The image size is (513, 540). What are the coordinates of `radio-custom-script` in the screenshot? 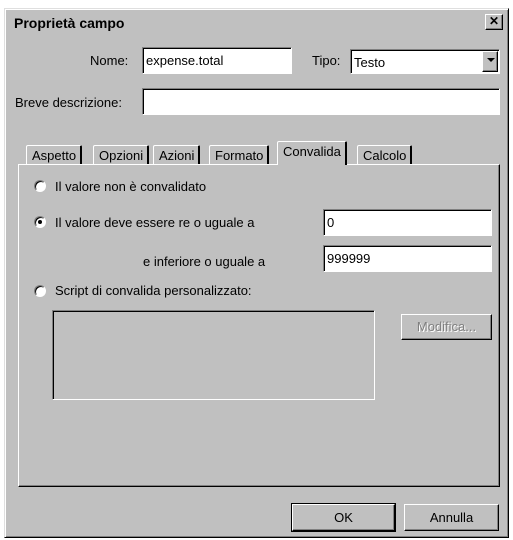 It's located at (40, 291).